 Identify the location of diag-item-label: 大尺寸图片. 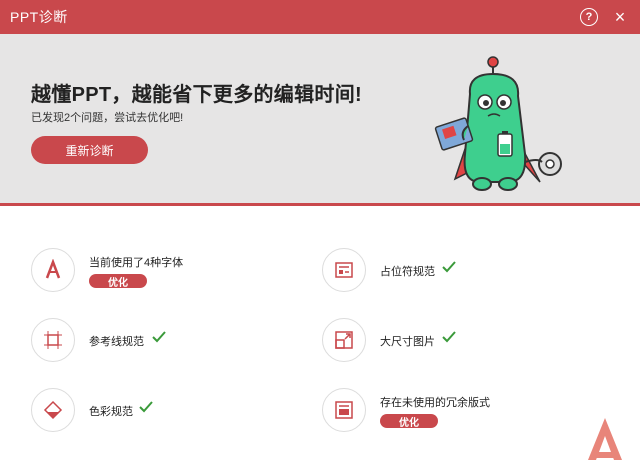
(407, 342).